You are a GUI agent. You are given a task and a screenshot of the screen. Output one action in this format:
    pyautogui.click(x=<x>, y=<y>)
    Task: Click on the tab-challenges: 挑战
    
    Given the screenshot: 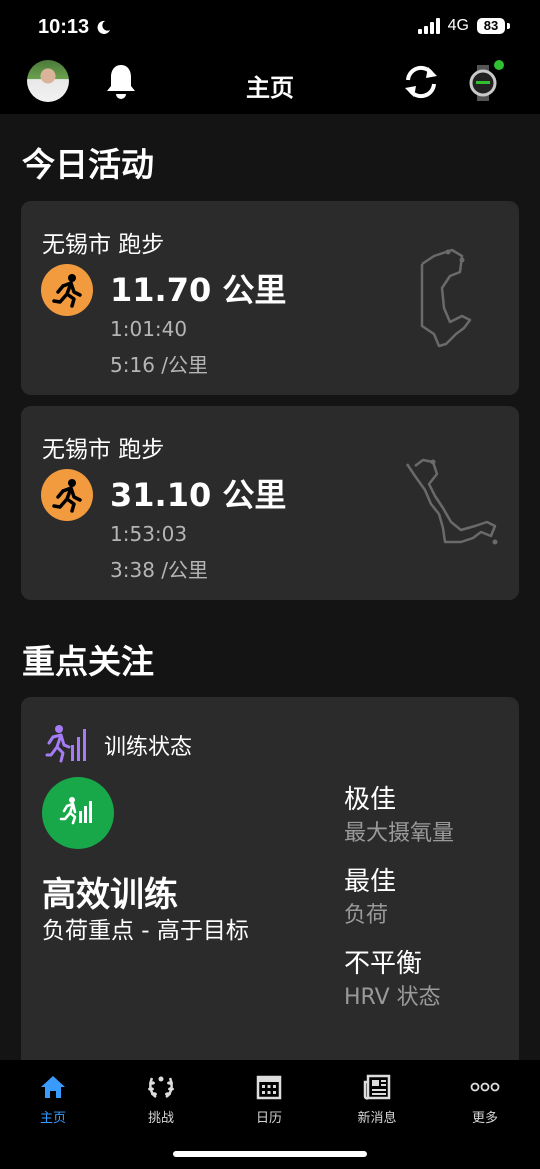 What is the action you would take?
    pyautogui.click(x=161, y=1099)
    